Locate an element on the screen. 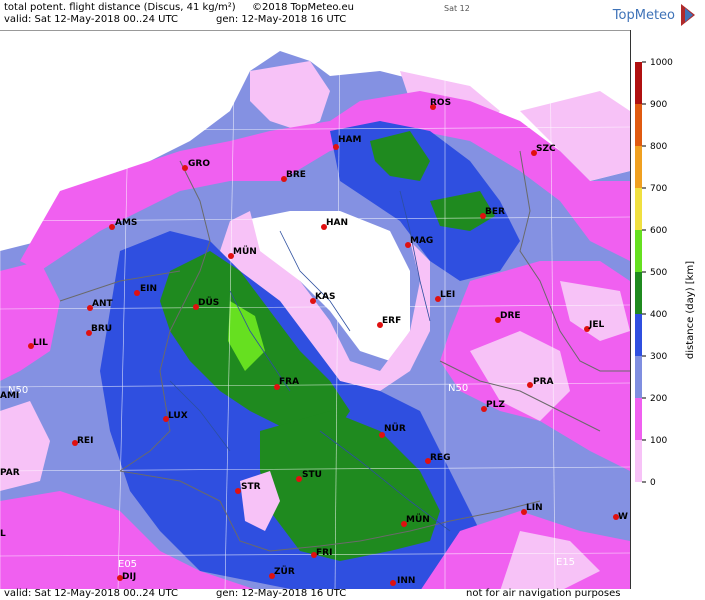  grid-label-n55-left: N55 is located at coordinates (20, 38).